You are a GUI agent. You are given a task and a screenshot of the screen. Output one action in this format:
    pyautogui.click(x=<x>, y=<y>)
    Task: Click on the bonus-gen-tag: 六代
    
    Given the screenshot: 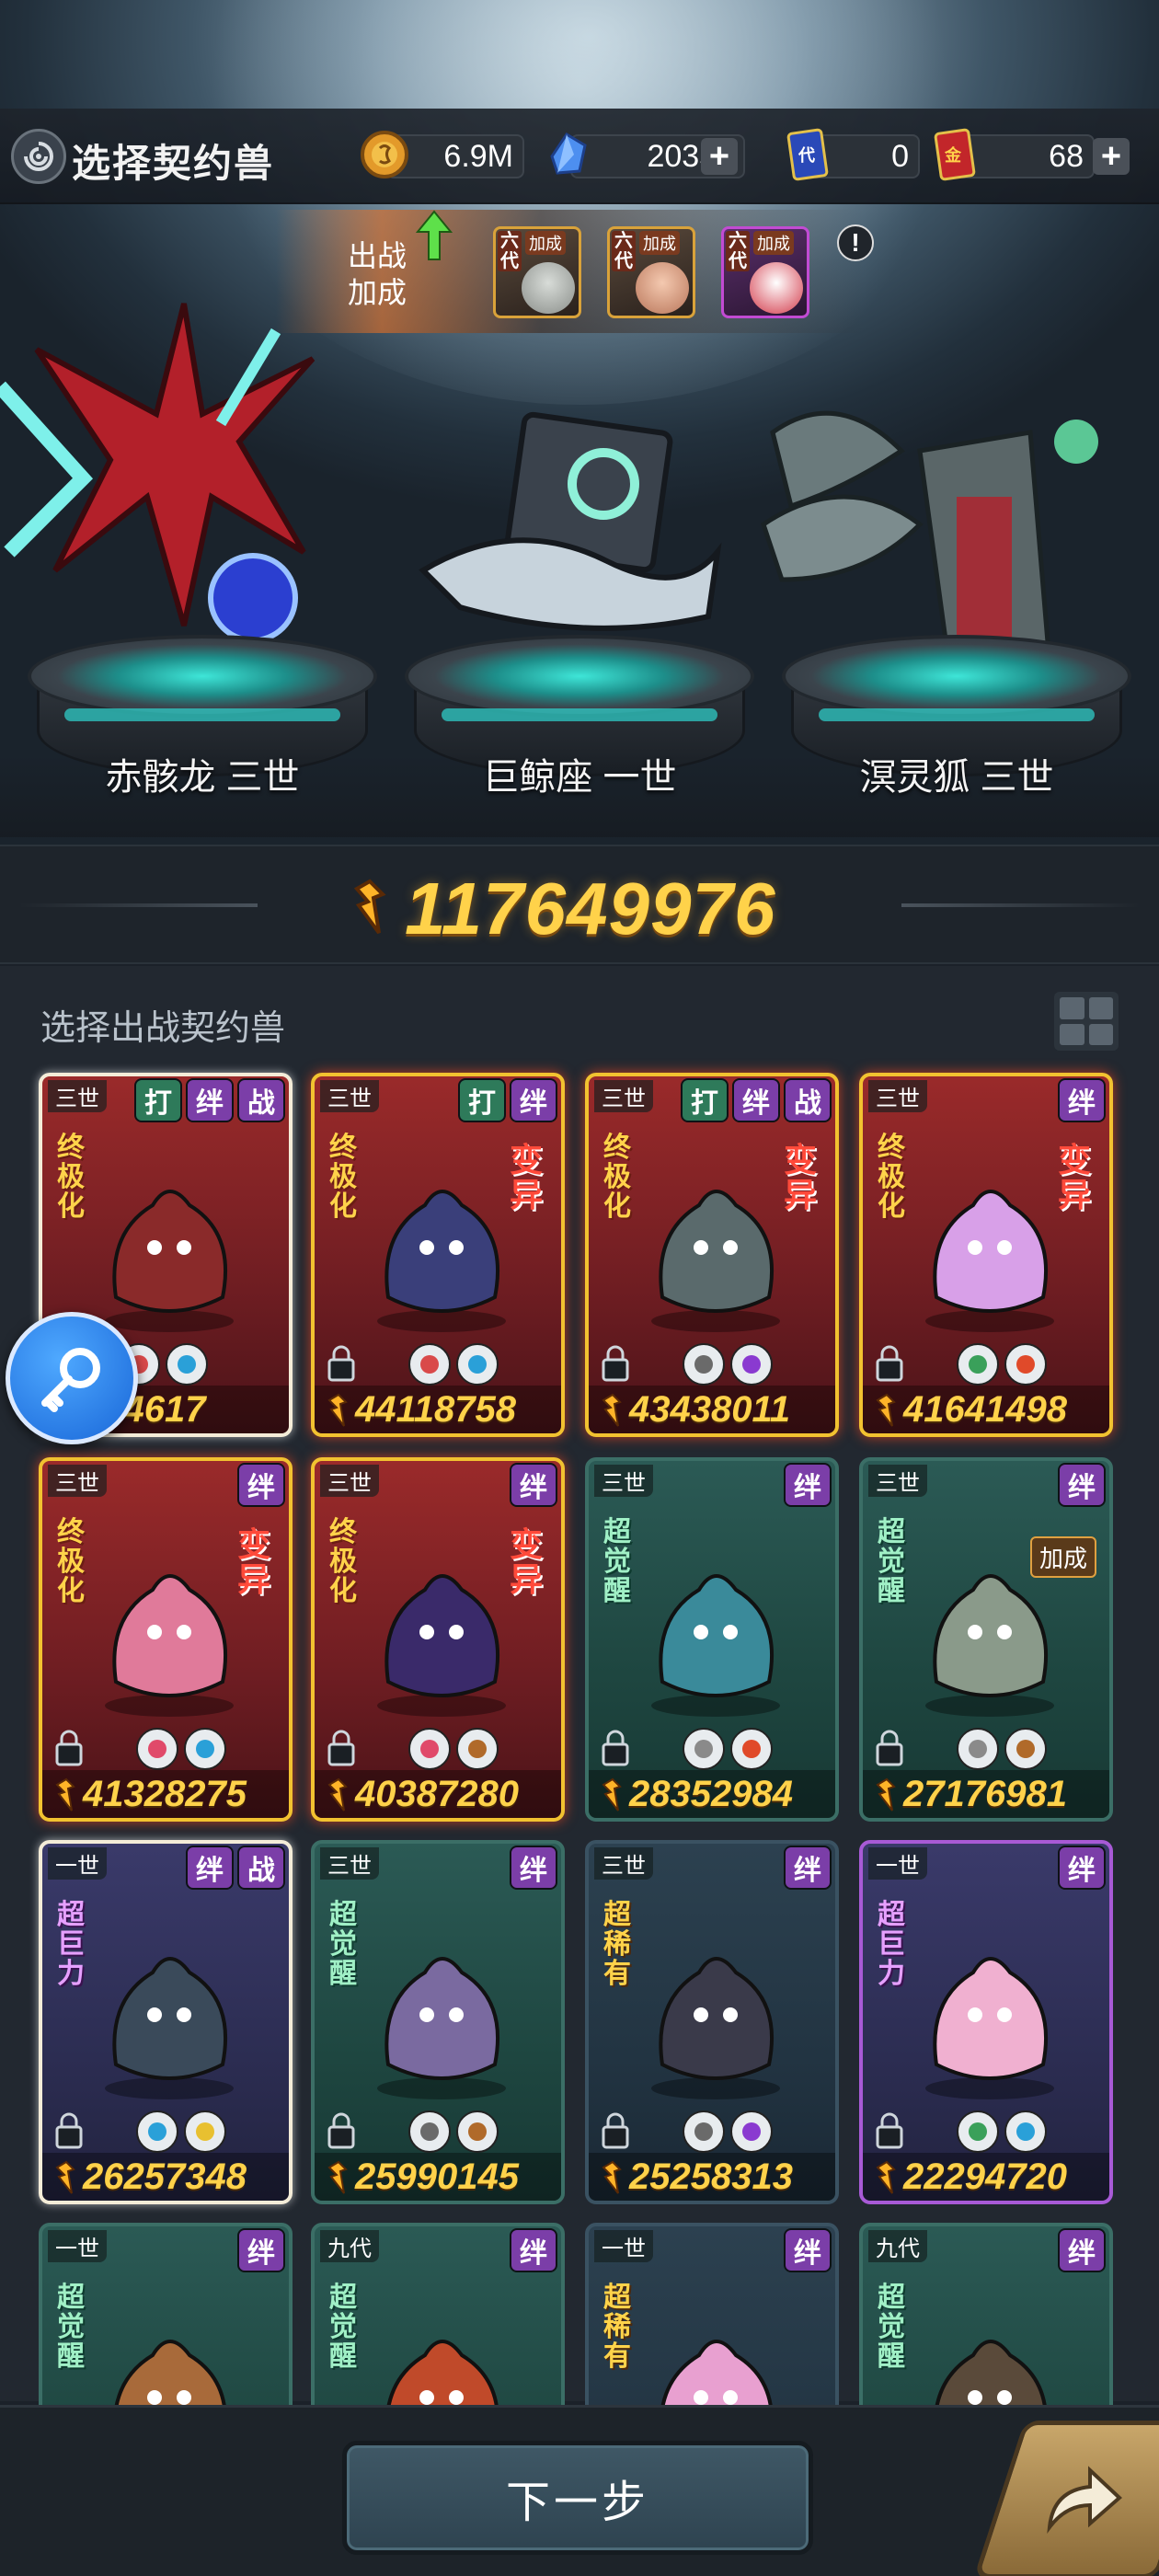 What is the action you would take?
    pyautogui.click(x=738, y=251)
    